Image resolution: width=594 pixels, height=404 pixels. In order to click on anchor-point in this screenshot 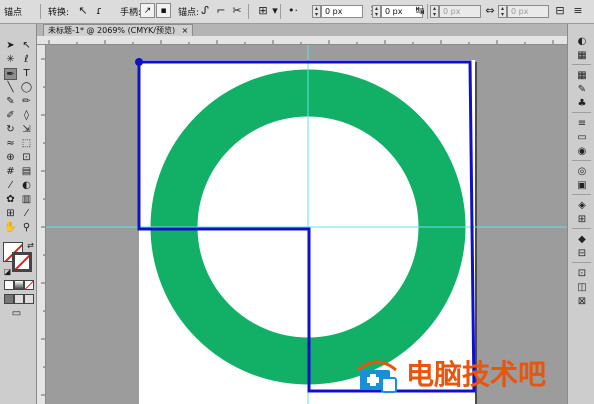, I will do `click(139, 62)`.